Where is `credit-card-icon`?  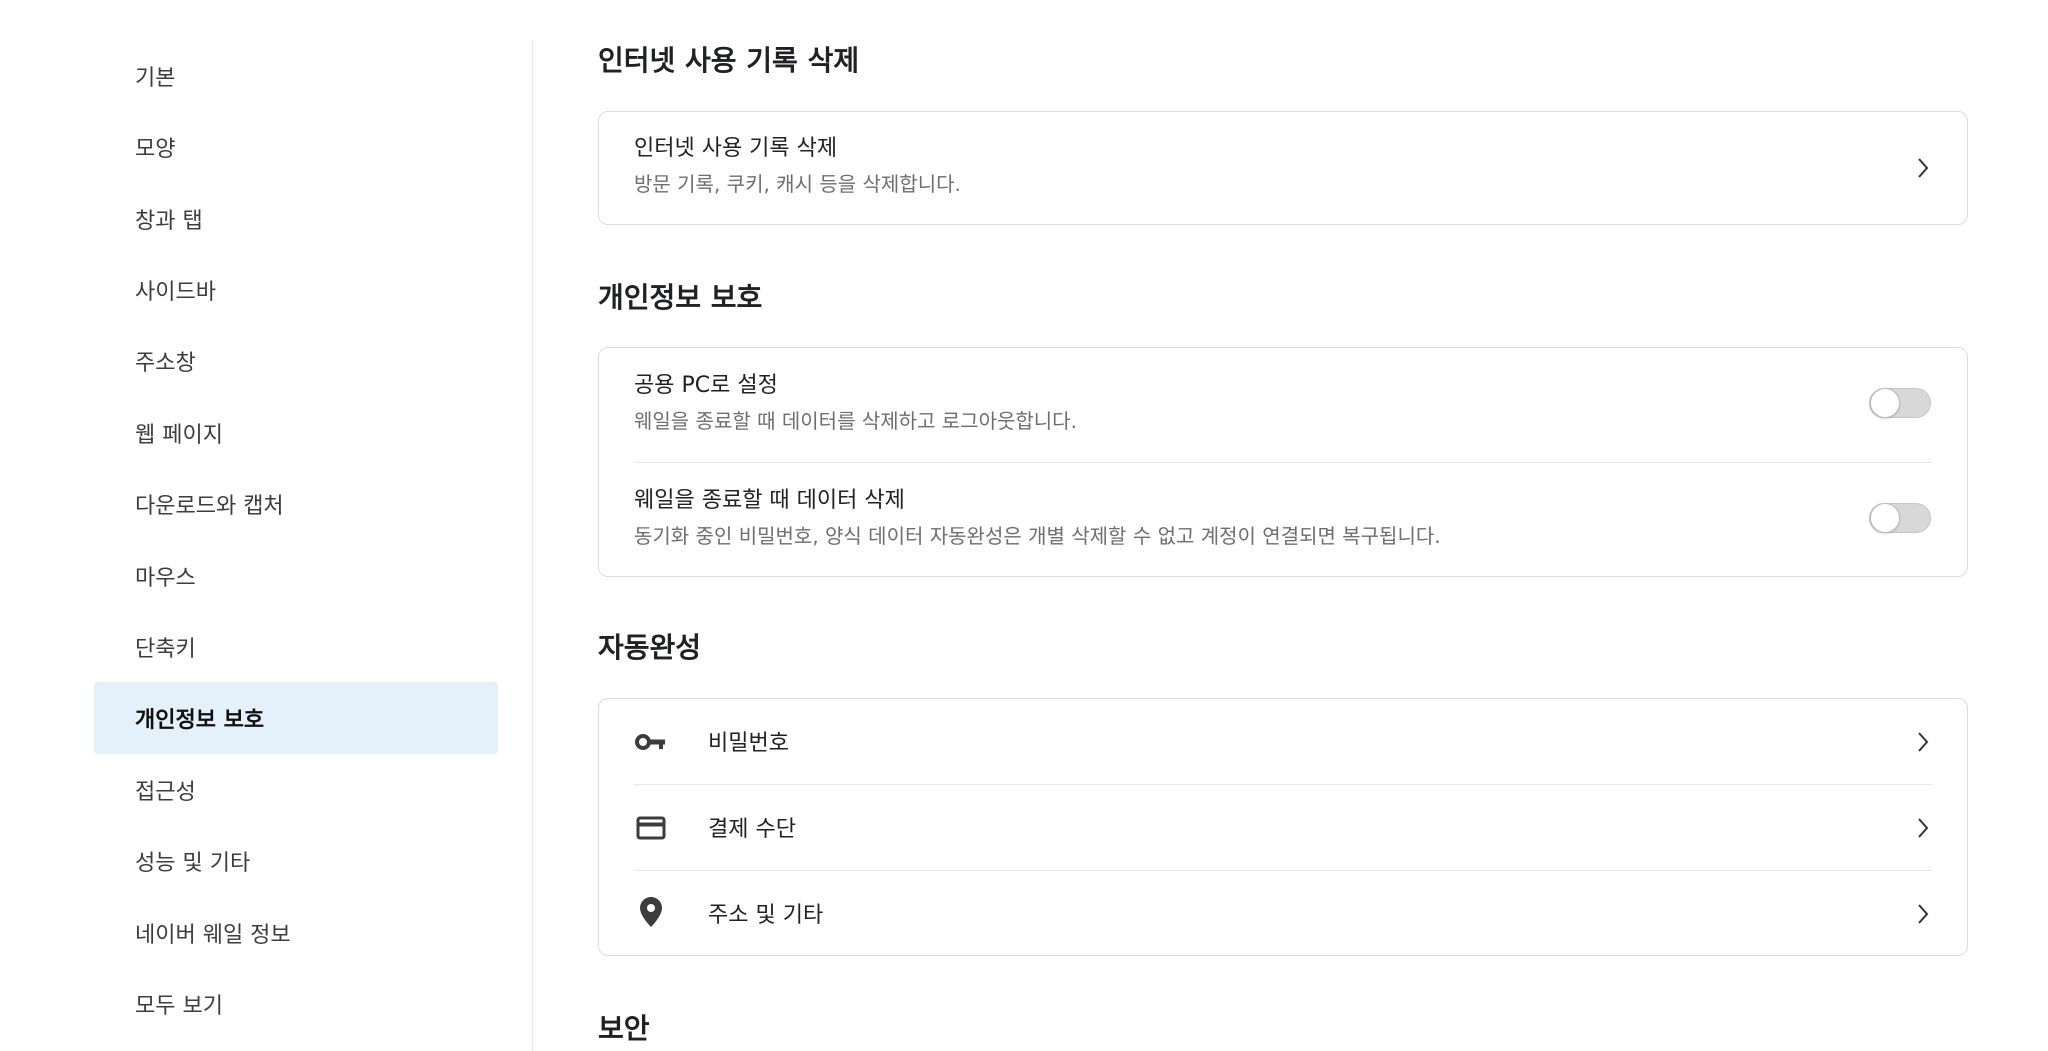
credit-card-icon is located at coordinates (651, 828).